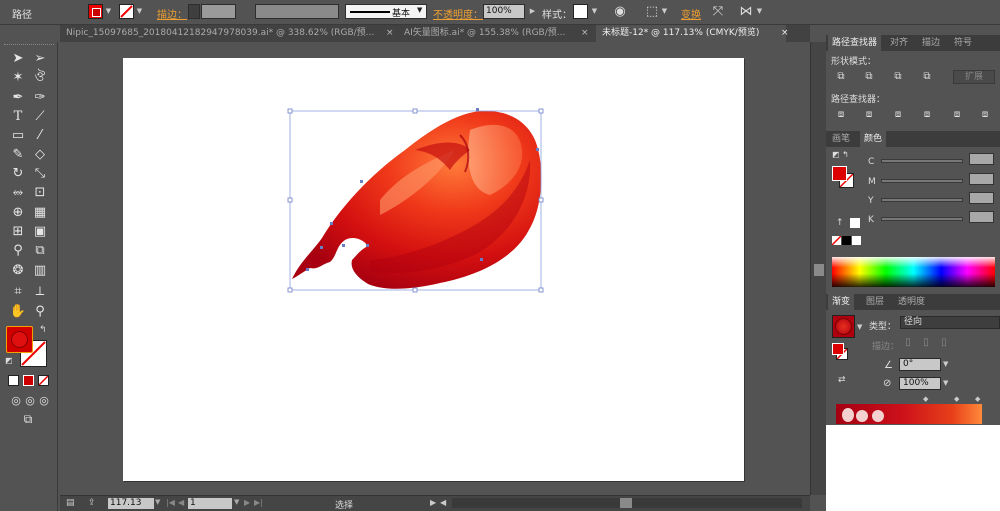  I want to click on tab-gradient: 渐变, so click(841, 302).